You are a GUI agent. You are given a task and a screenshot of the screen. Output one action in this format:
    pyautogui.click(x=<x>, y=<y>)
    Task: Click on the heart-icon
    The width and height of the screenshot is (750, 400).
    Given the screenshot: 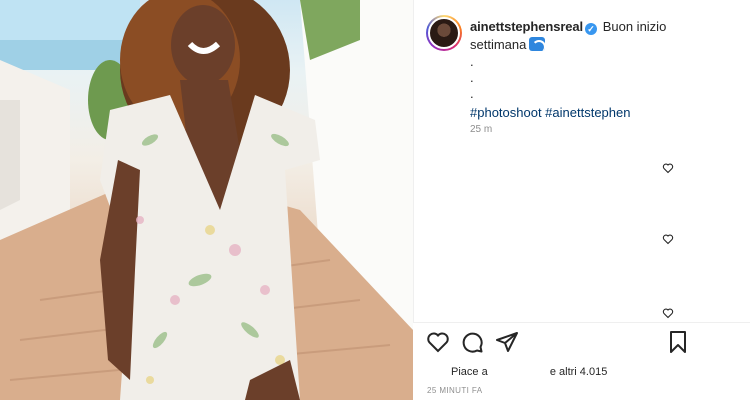 What is the action you would take?
    pyautogui.click(x=438, y=342)
    